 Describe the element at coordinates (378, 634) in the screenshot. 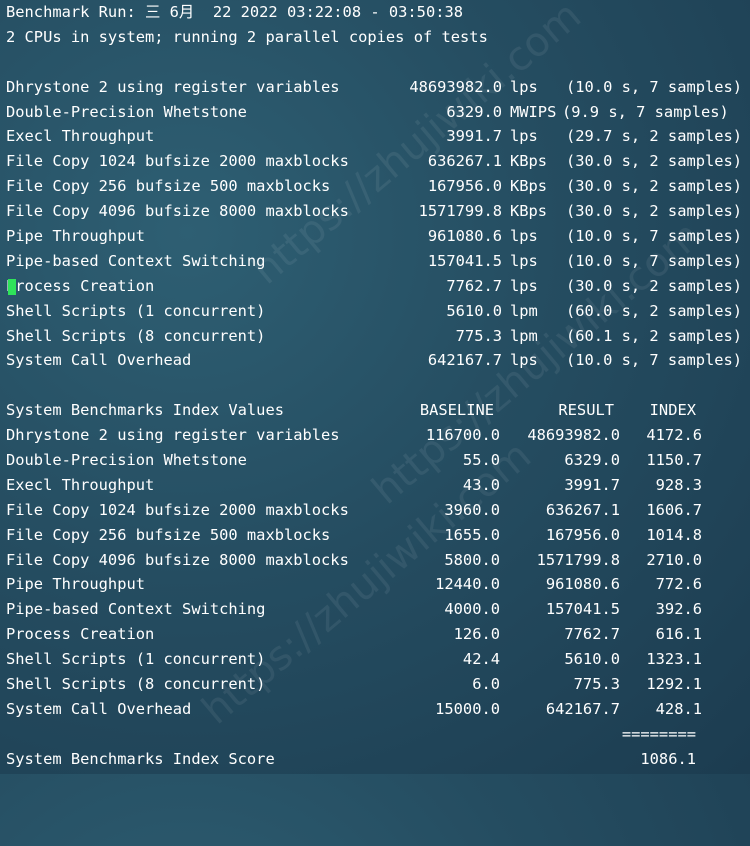

I see `index-row: Process Creation 126.0 7762.7 616.1` at that location.